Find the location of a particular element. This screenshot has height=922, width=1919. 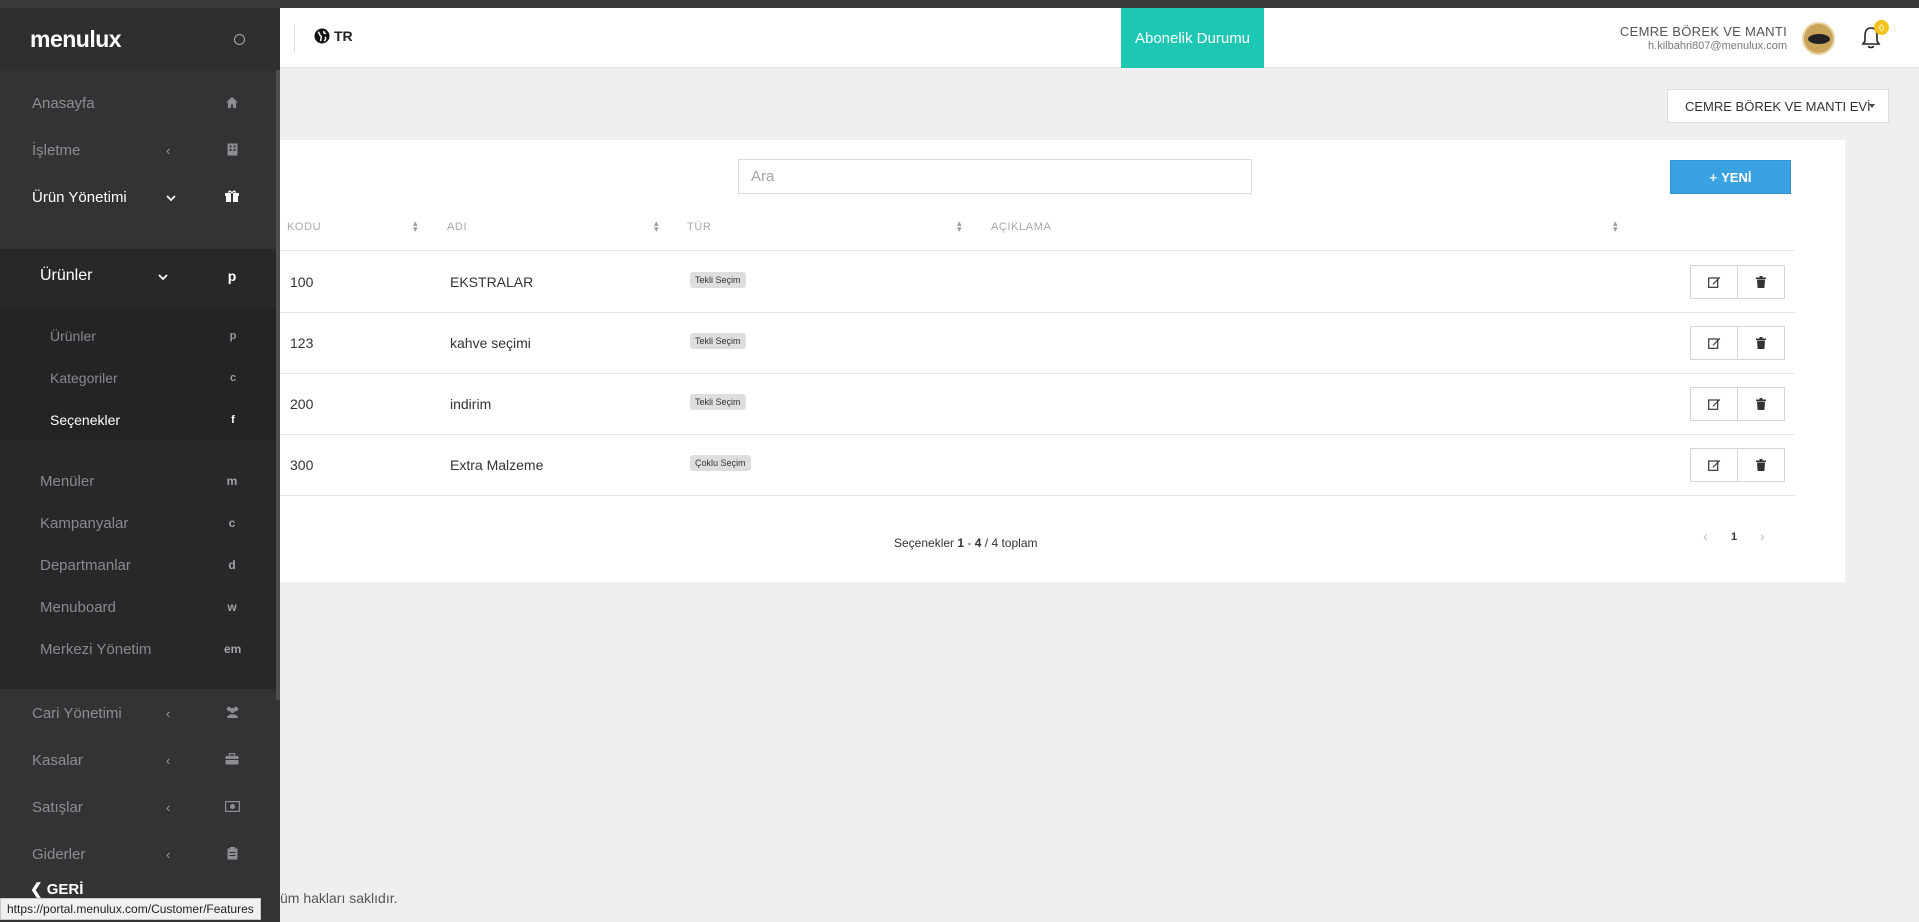

home-icon is located at coordinates (232, 104).